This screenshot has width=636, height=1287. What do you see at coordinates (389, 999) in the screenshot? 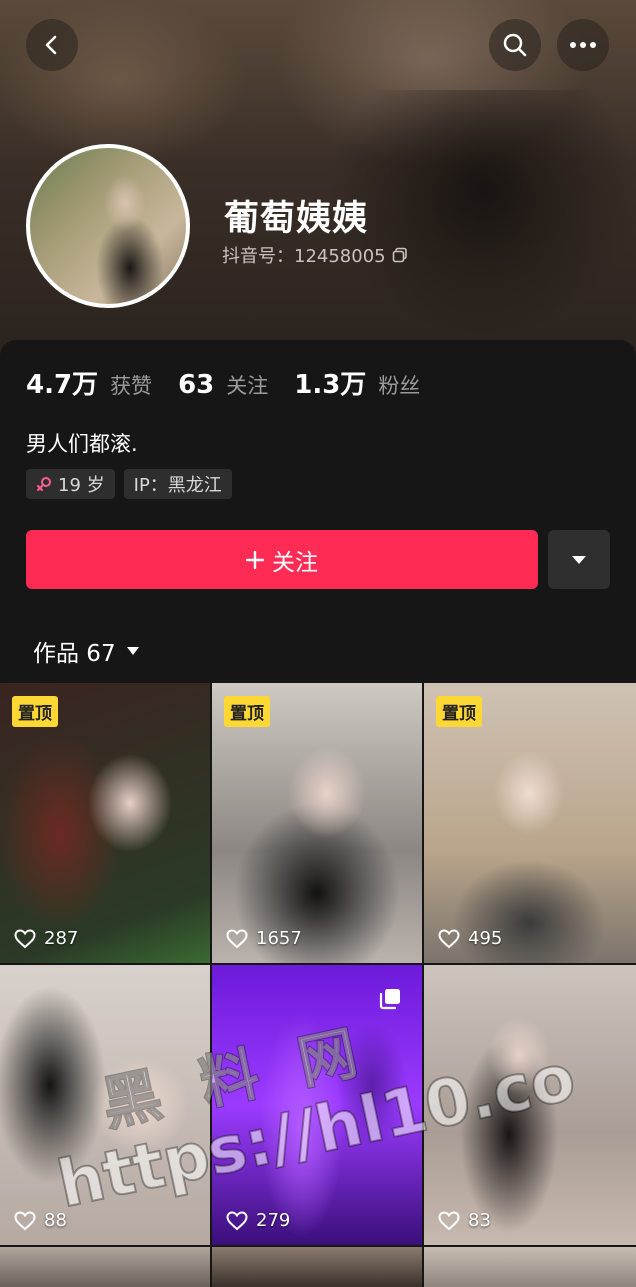
I see `multi-image-icon` at bounding box center [389, 999].